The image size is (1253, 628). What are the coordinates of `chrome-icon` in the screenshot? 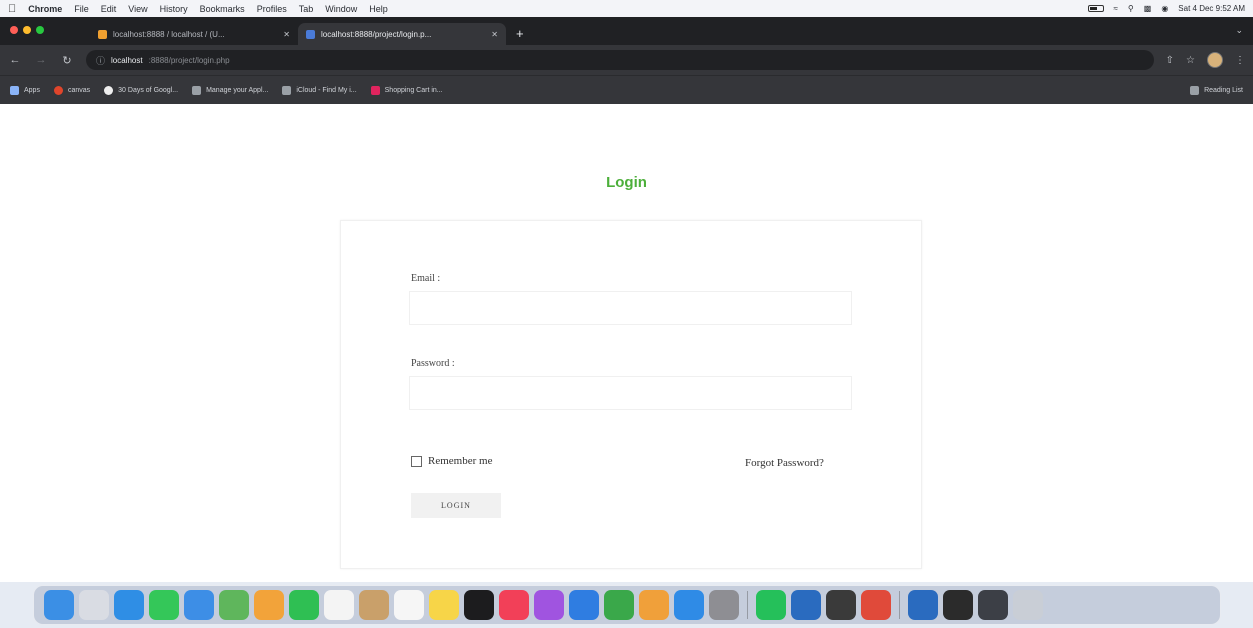 It's located at (876, 605).